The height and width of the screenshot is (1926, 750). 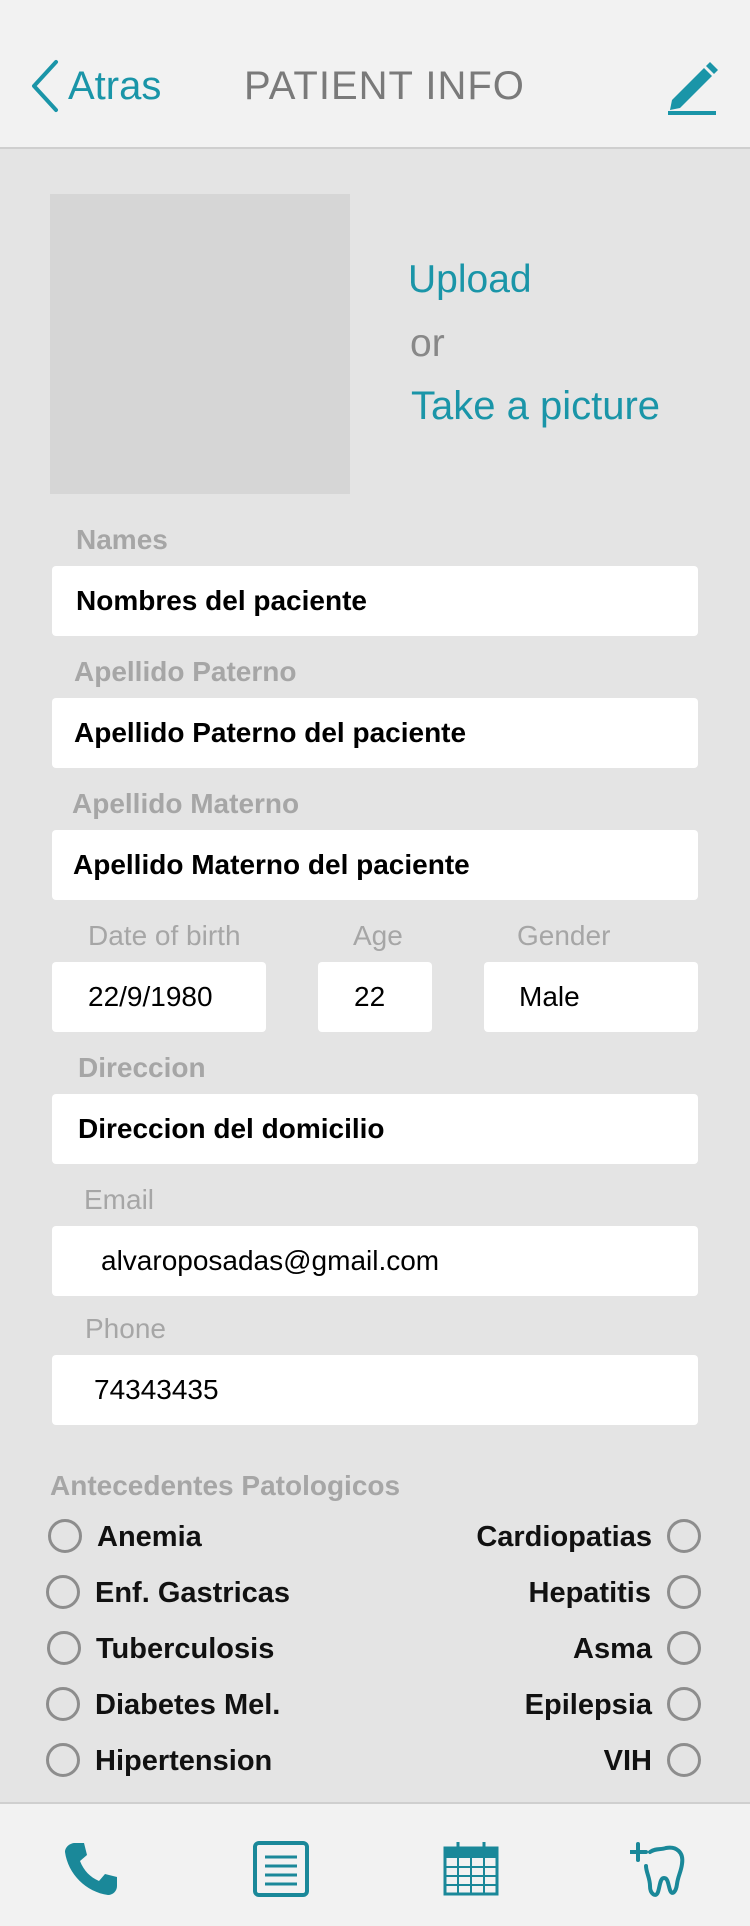 I want to click on phone-icon, so click(x=91, y=1869).